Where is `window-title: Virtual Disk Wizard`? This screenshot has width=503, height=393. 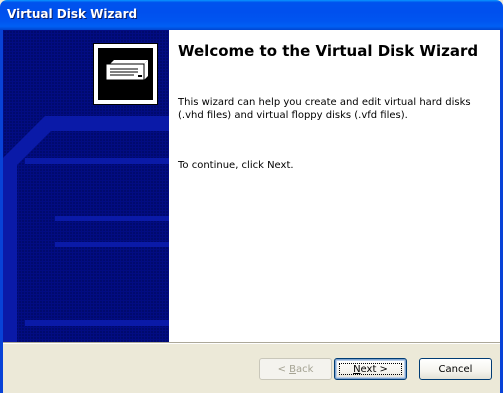
window-title: Virtual Disk Wizard is located at coordinates (72, 14).